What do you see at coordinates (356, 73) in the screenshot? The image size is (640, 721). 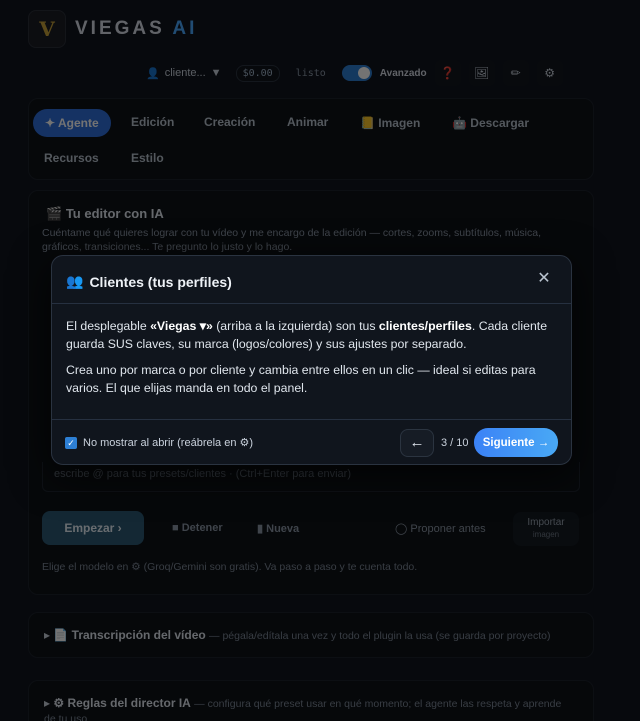 I see `advanced-toggle` at bounding box center [356, 73].